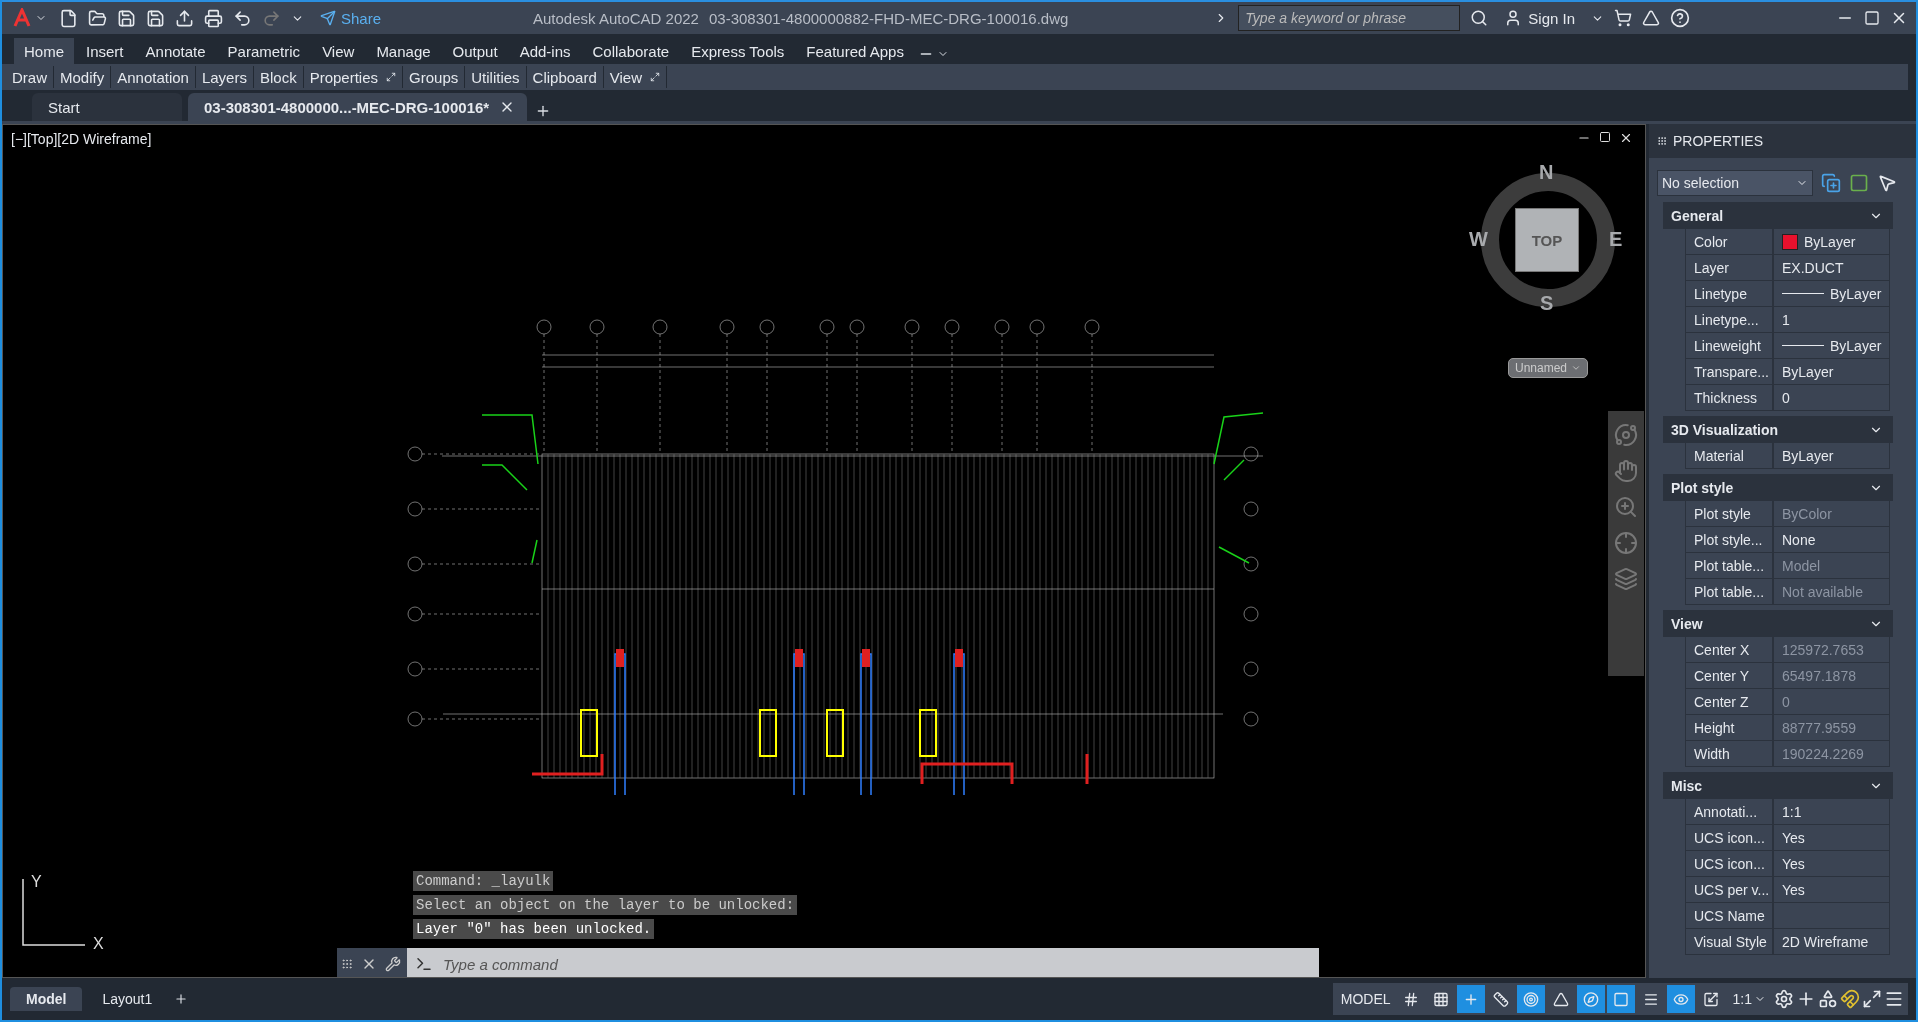 The image size is (1918, 1022). Describe the element at coordinates (105, 51) in the screenshot. I see `ribbon-tab: Insert` at that location.